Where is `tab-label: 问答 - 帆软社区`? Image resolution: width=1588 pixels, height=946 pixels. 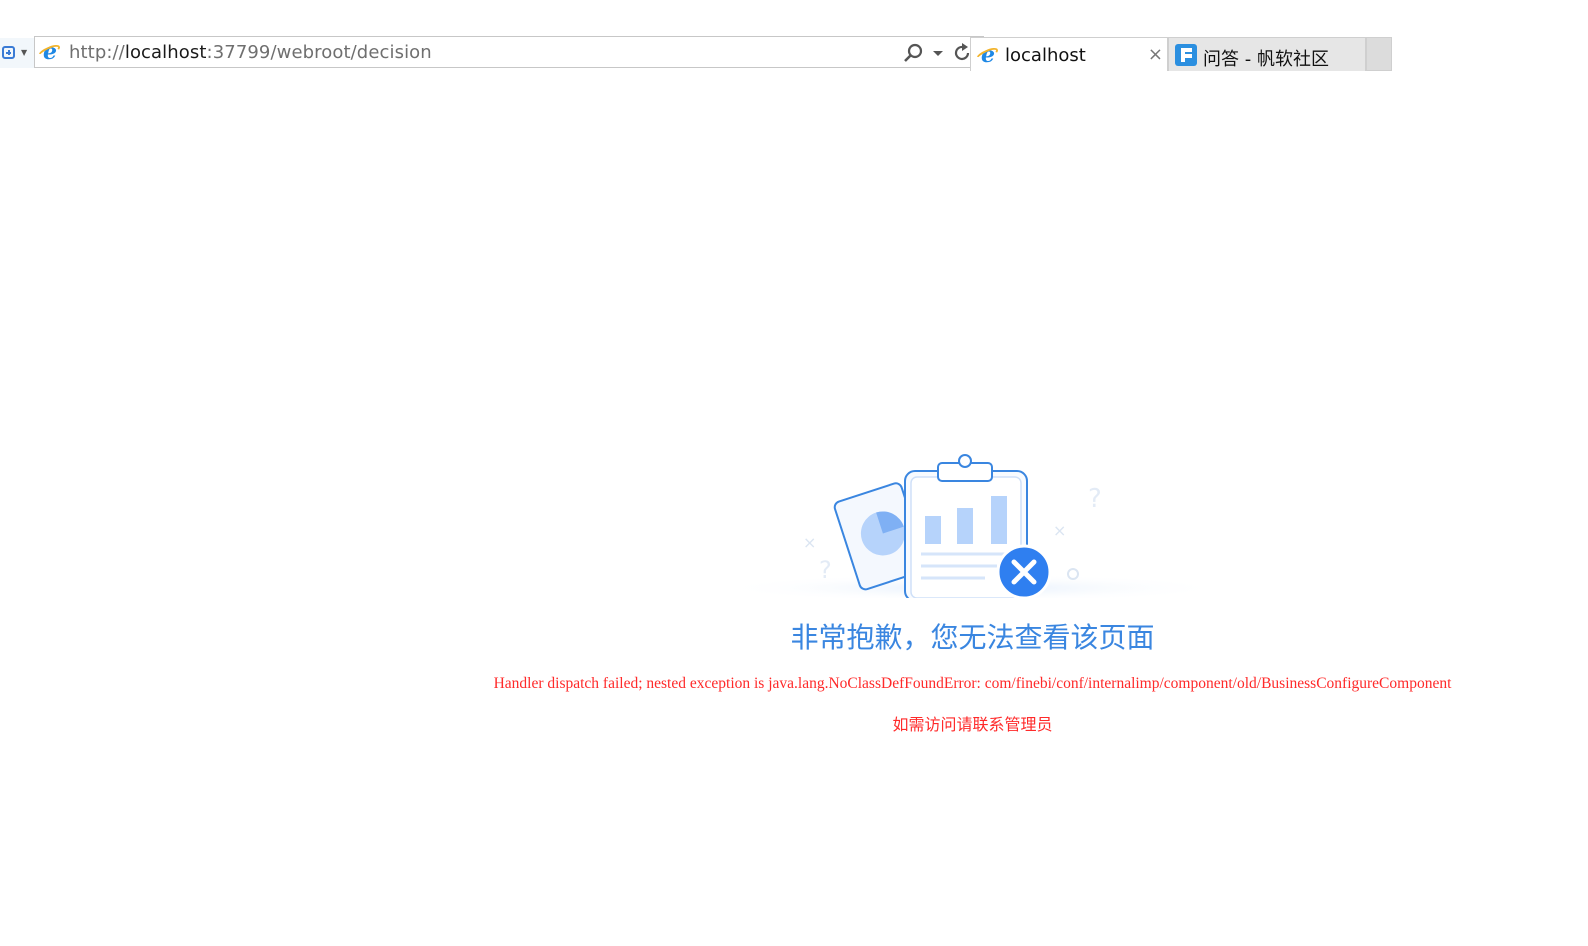
tab-label: 问答 - 帆软社区 is located at coordinates (1266, 59).